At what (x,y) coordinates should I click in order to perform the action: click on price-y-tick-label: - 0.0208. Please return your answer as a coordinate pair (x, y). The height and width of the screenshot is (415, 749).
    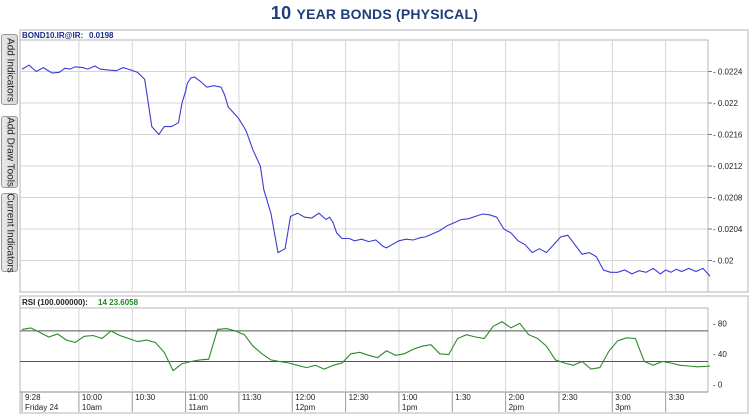
    Looking at the image, I should click on (728, 198).